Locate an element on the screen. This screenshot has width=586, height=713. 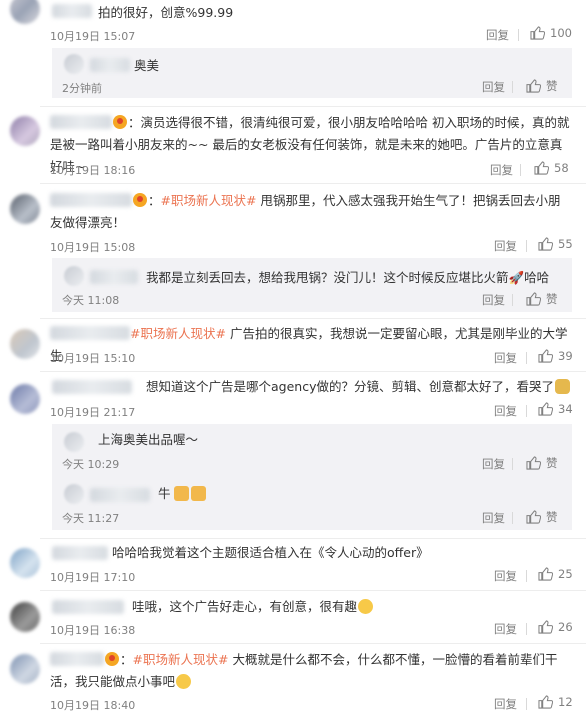
like-count: 39 is located at coordinates (565, 356).